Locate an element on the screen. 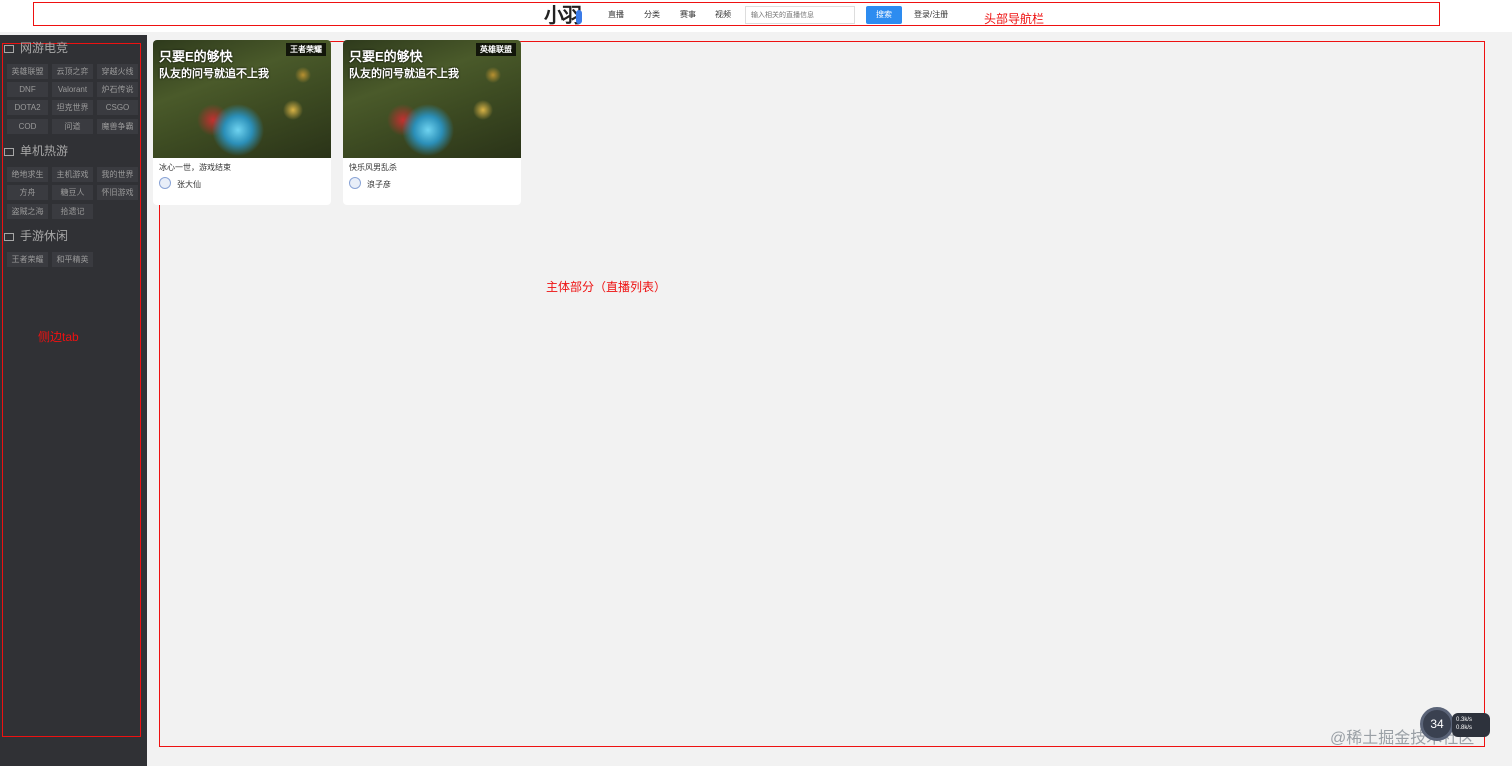  sidebar-annotation-label: 侧边tab is located at coordinates (58, 337).